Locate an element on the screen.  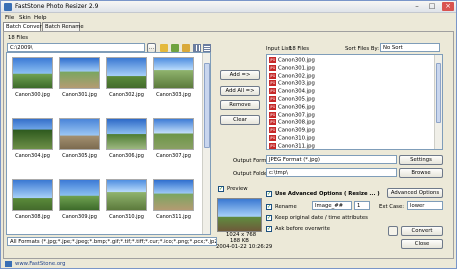
thumbnail-scroll-thumb is located at coordinates (207, 105).